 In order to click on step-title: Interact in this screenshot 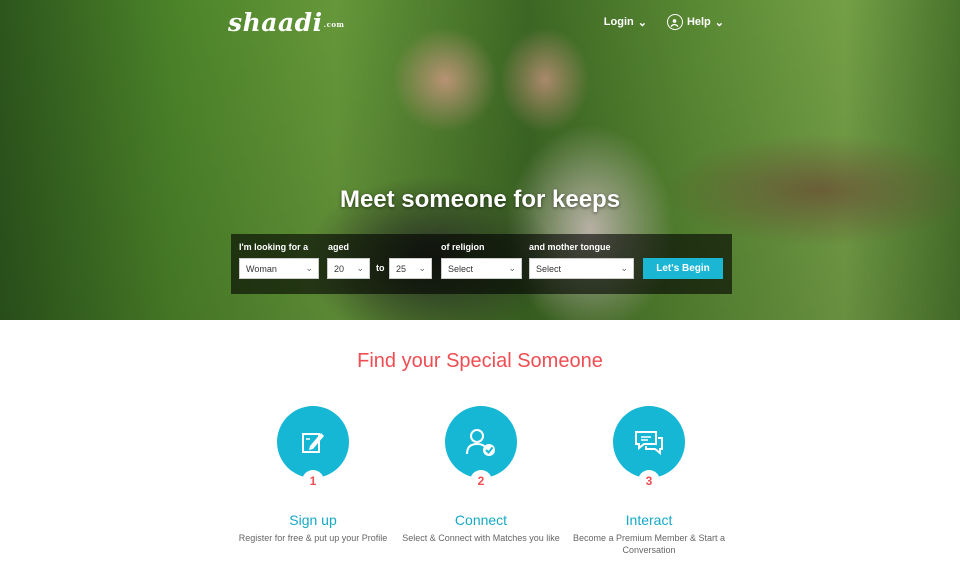, I will do `click(649, 520)`.